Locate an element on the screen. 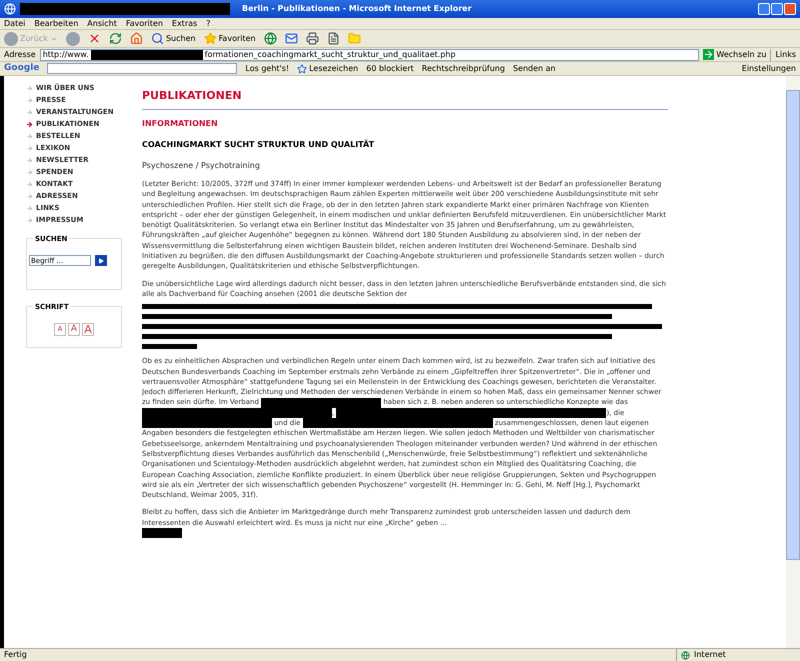 Image resolution: width=800 pixels, height=661 pixels. send-button: Senden an is located at coordinates (534, 68).